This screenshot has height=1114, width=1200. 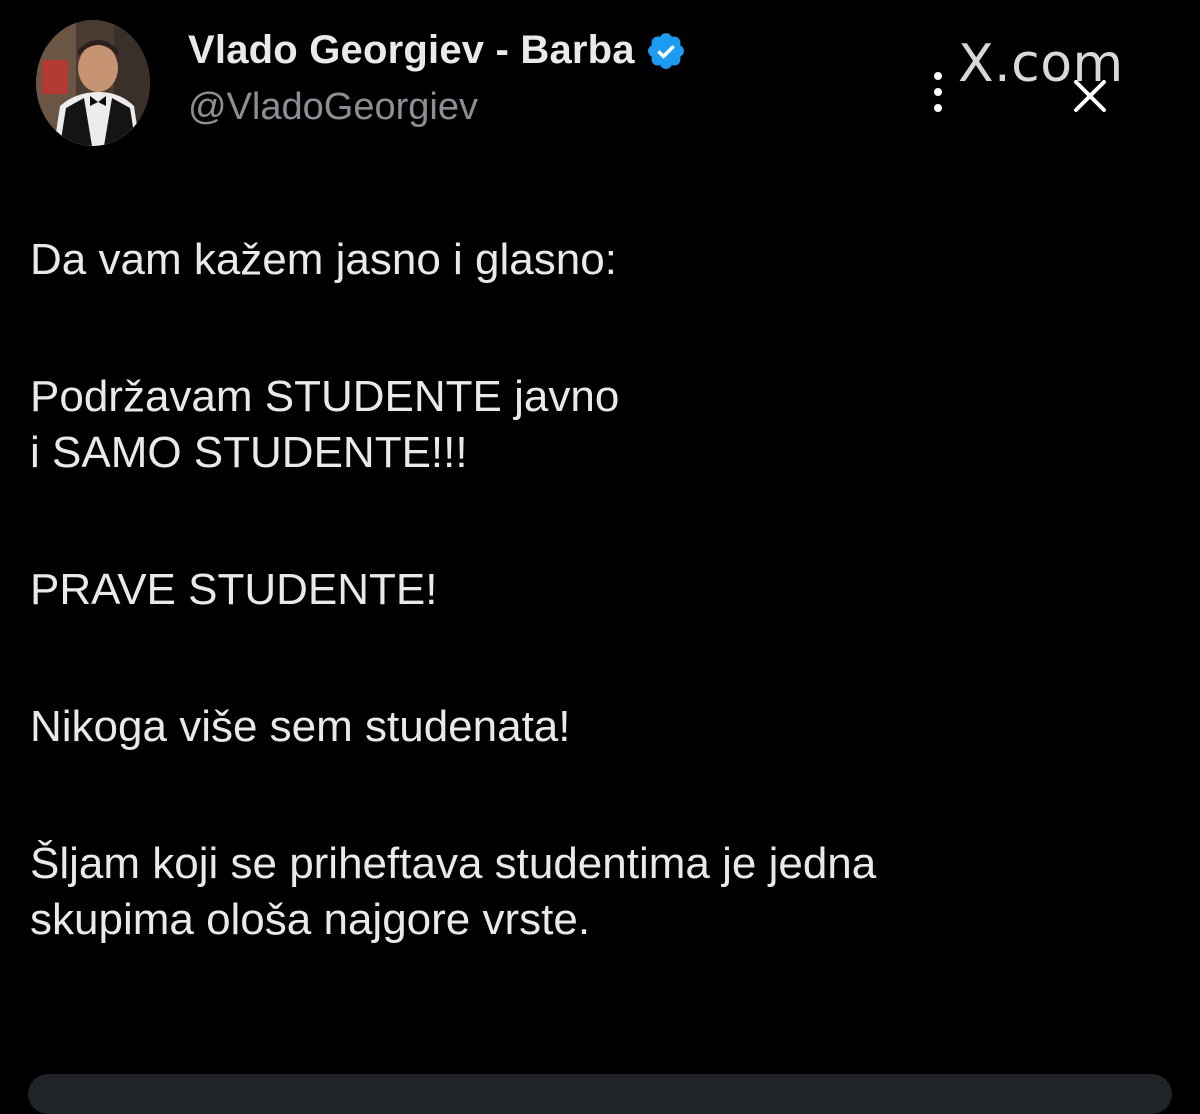 I want to click on vertical-ellipsis-icon, so click(x=938, y=76).